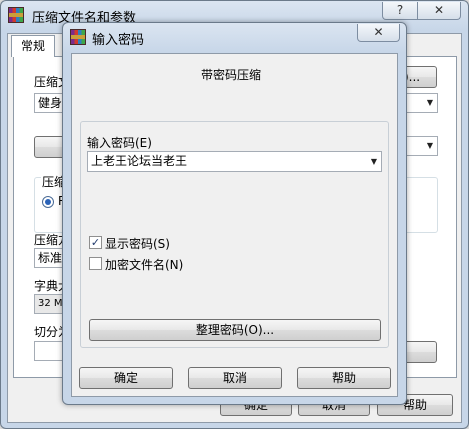 The width and height of the screenshot is (469, 429). Describe the element at coordinates (33, 46) in the screenshot. I see `tab-general: 常规` at that location.